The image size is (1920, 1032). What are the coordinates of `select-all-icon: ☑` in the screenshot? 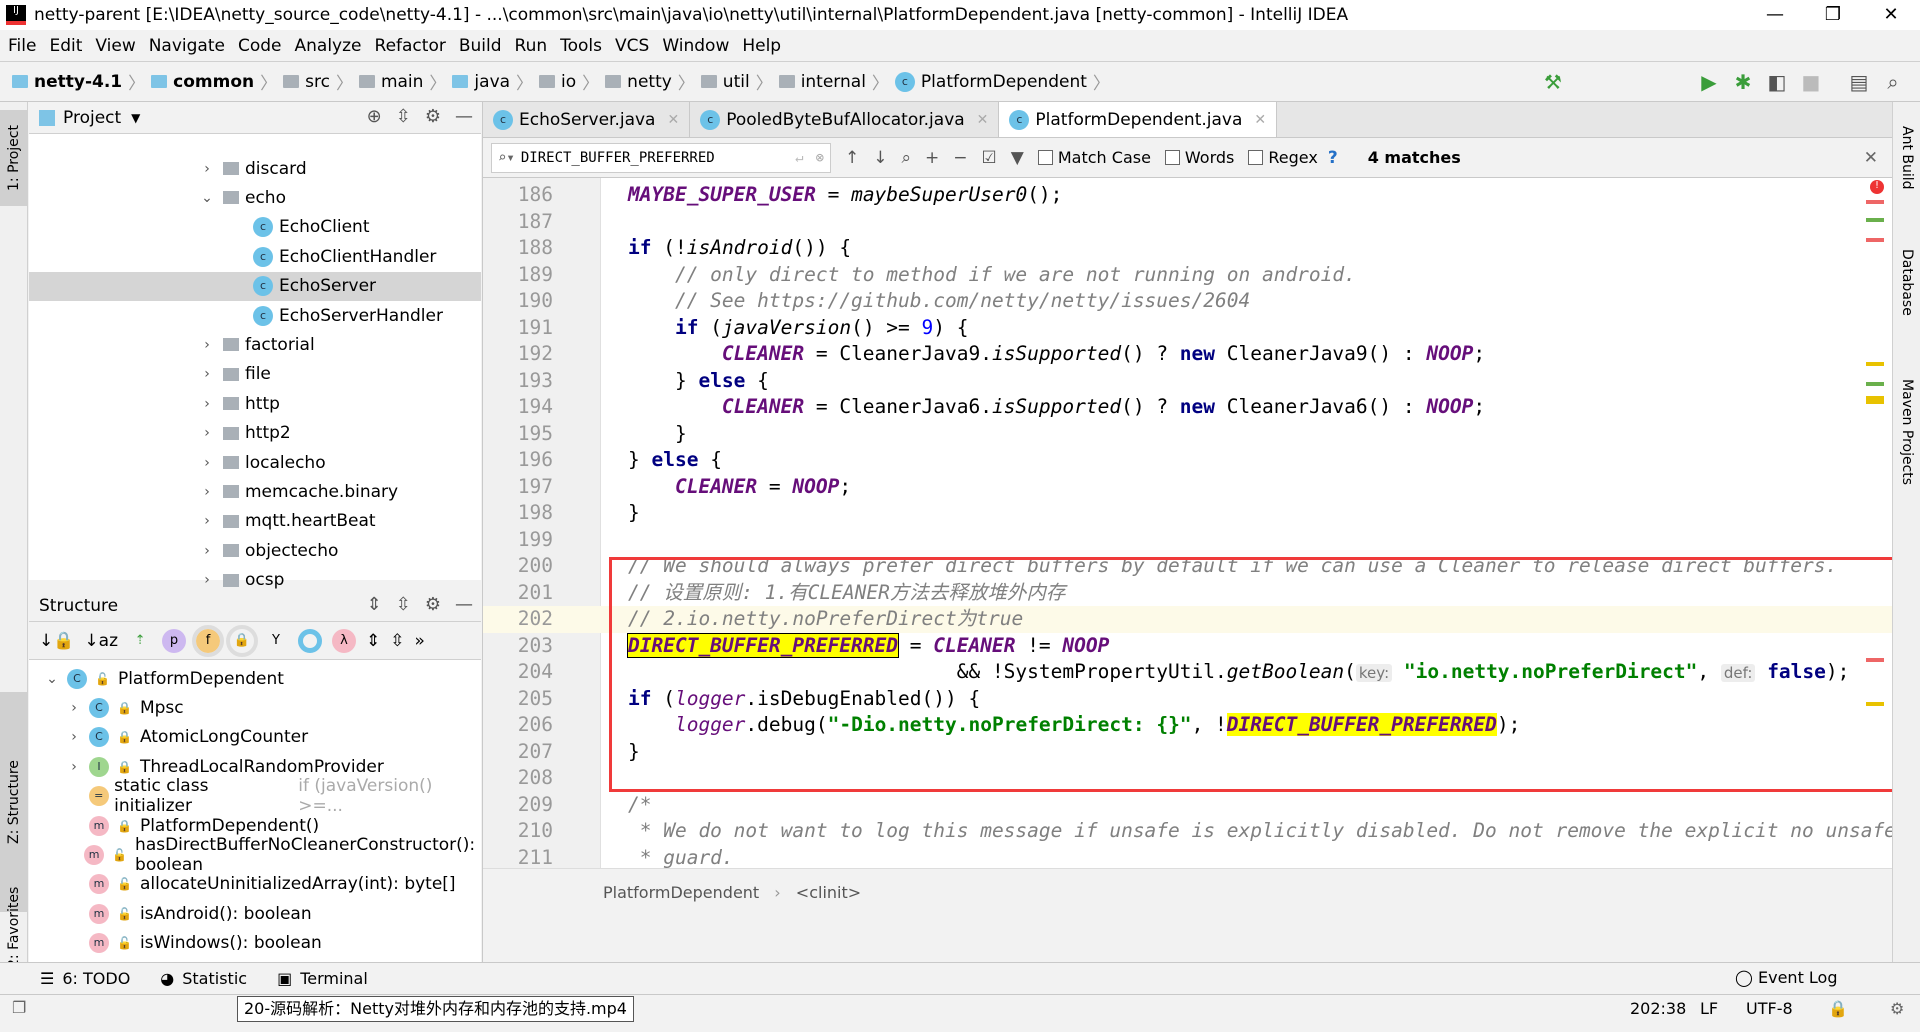 It's located at (989, 158).